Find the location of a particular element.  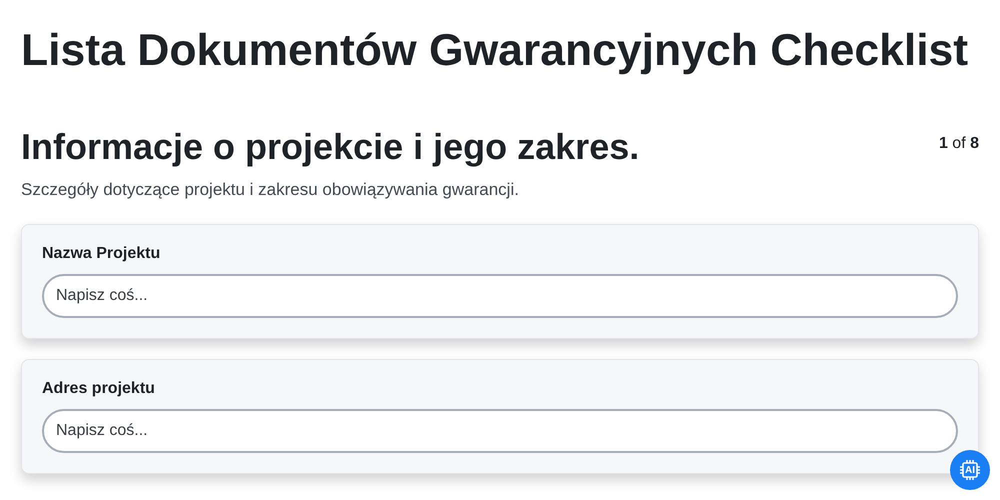

page-title: Lista Dokumentów Gwarancyjnych Checklist is located at coordinates (495, 51).